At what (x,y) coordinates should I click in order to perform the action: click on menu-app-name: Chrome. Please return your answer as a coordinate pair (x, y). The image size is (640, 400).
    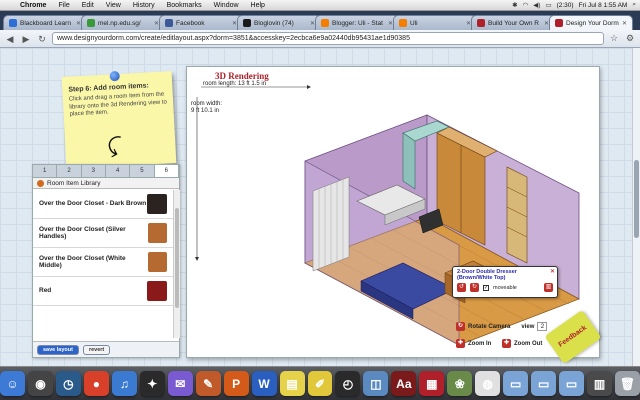
    Looking at the image, I should click on (33, 5).